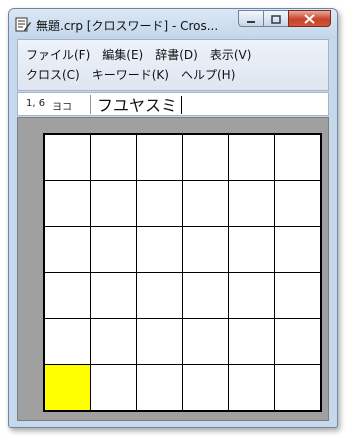  I want to click on menu-help: ヘルプ(H), so click(208, 74).